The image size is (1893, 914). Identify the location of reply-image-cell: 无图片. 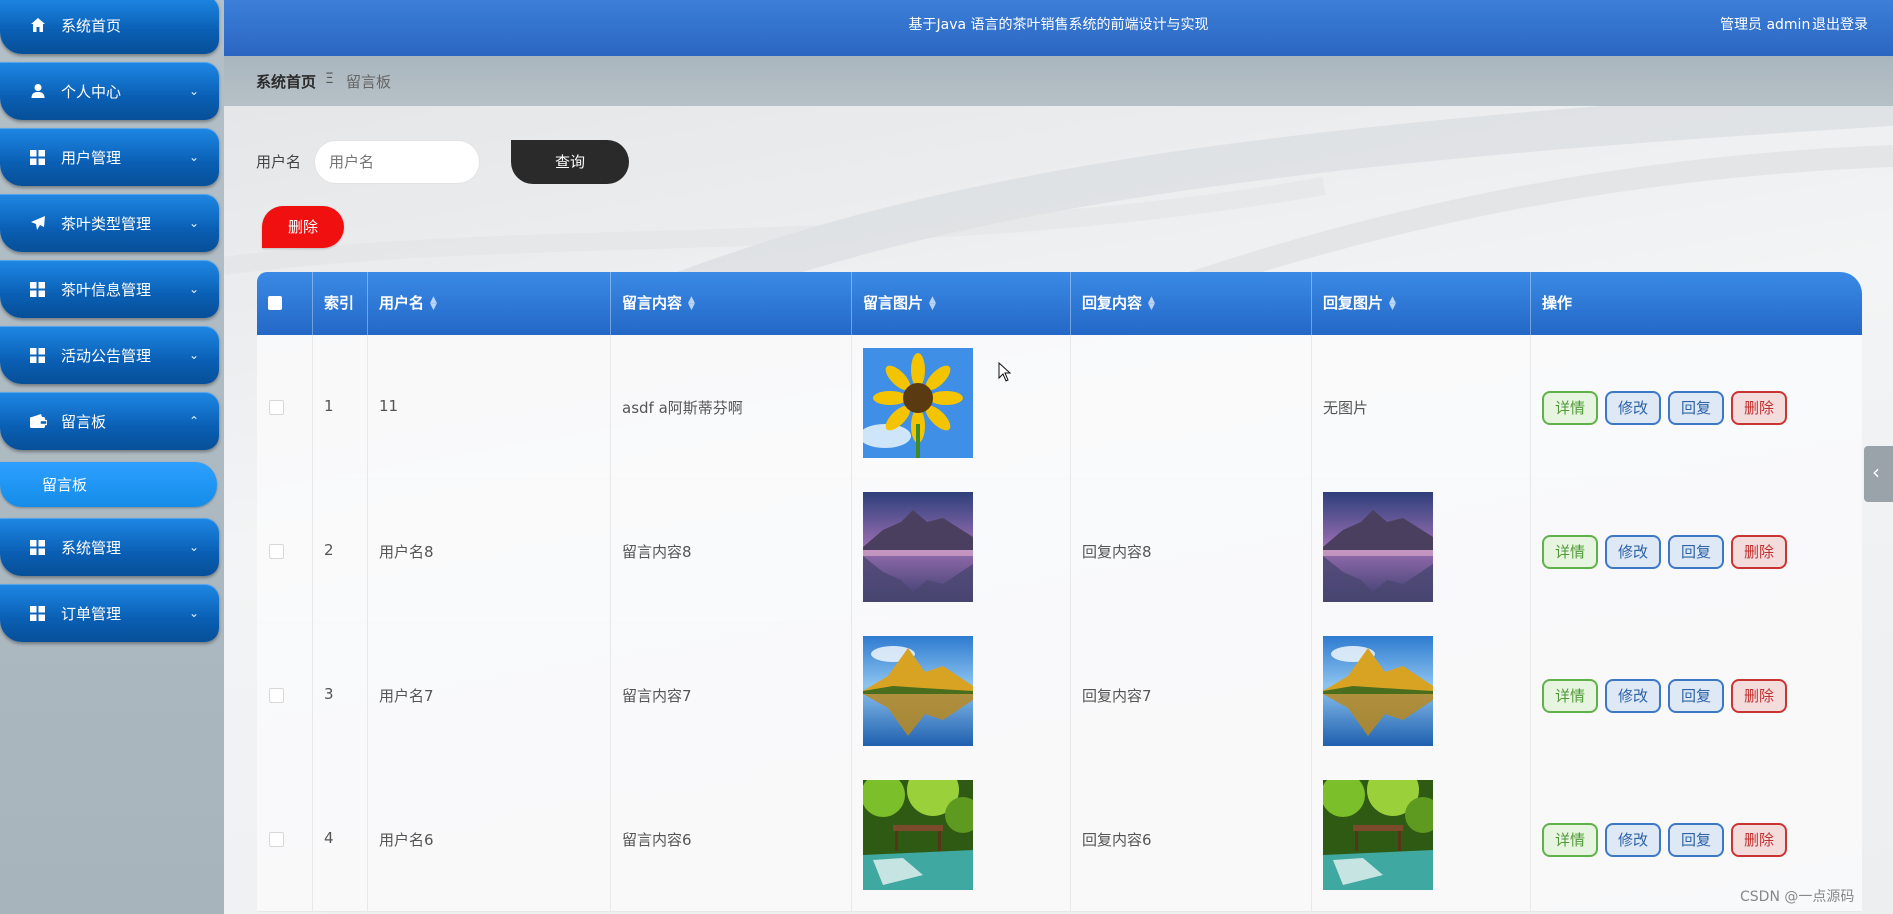
(1420, 407).